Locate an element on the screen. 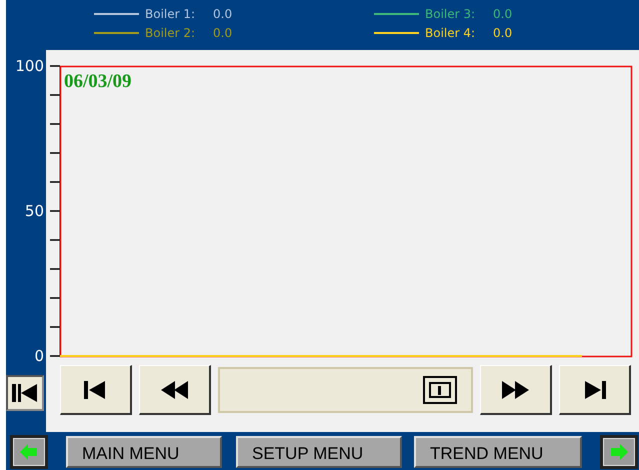  menu-button: TREND MENU is located at coordinates (498, 452).